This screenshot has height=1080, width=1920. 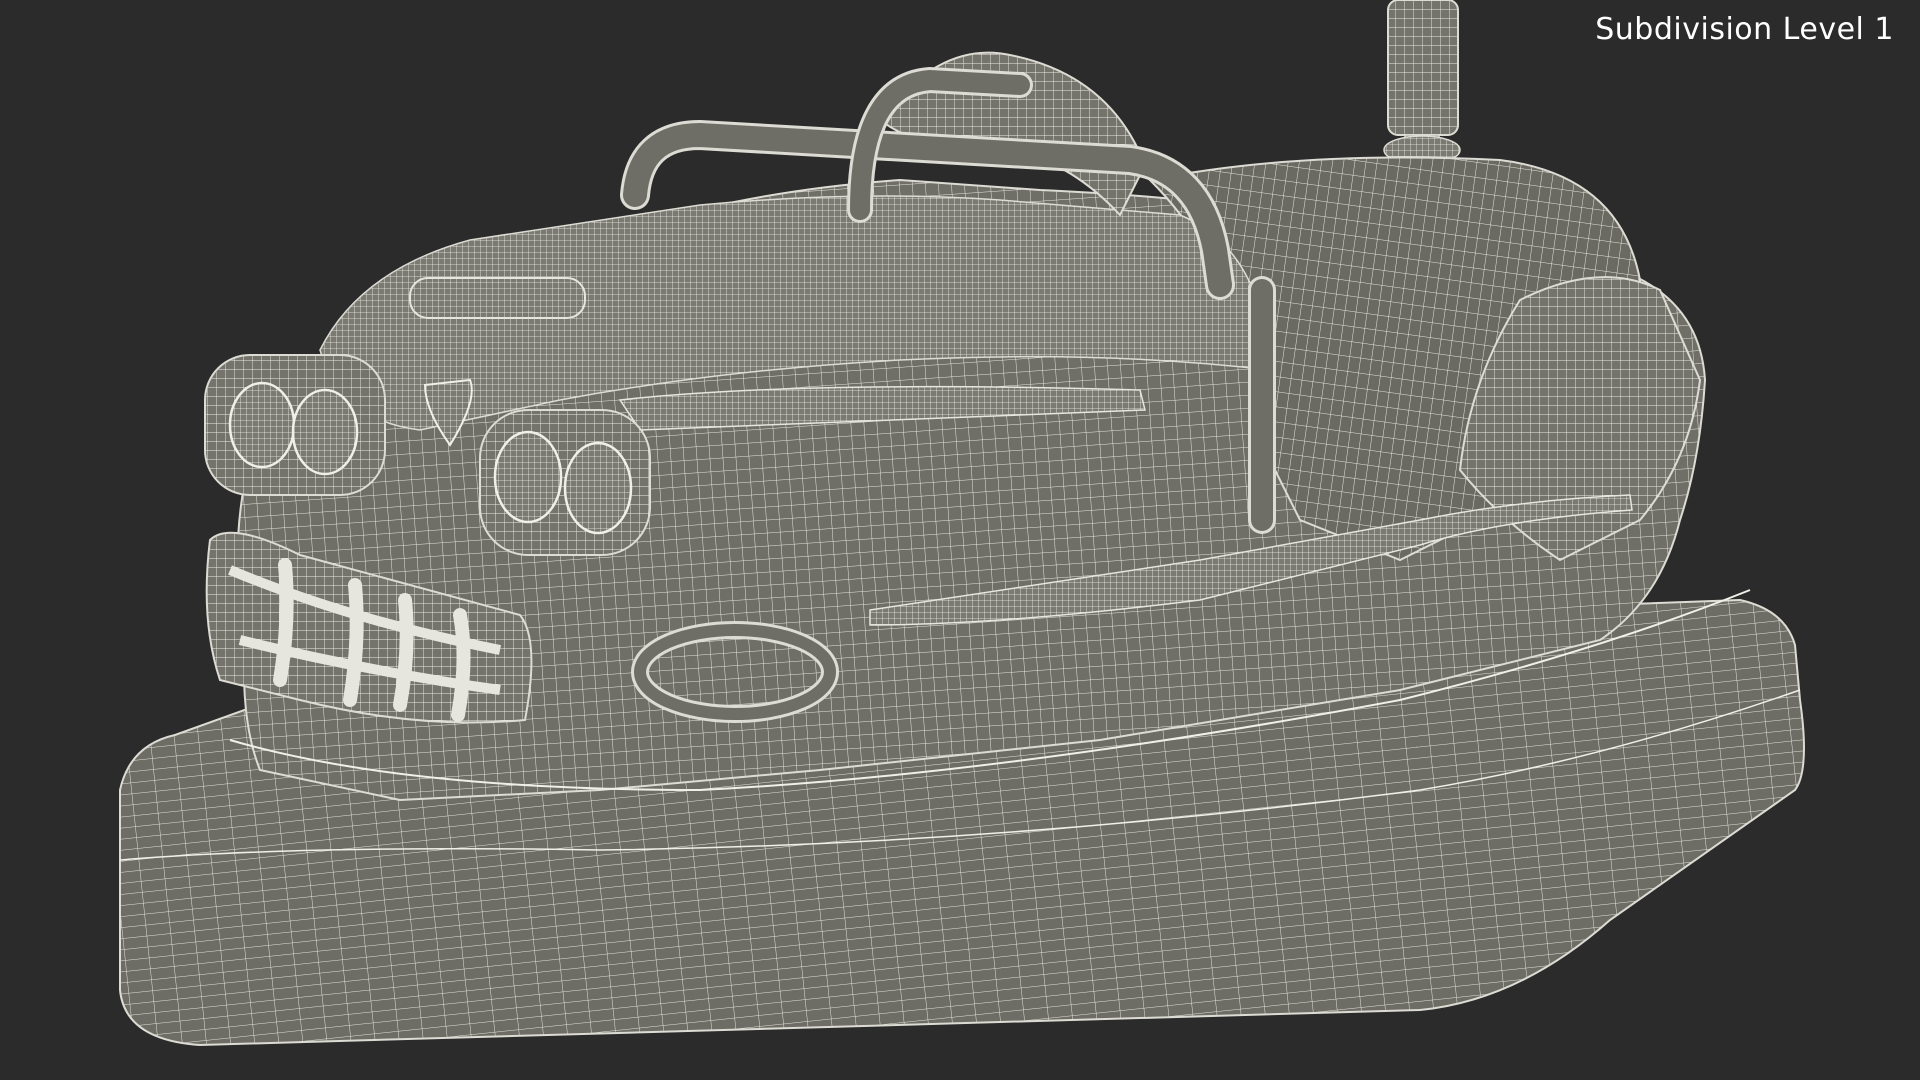 I want to click on antenna-pole, so click(x=1422, y=83).